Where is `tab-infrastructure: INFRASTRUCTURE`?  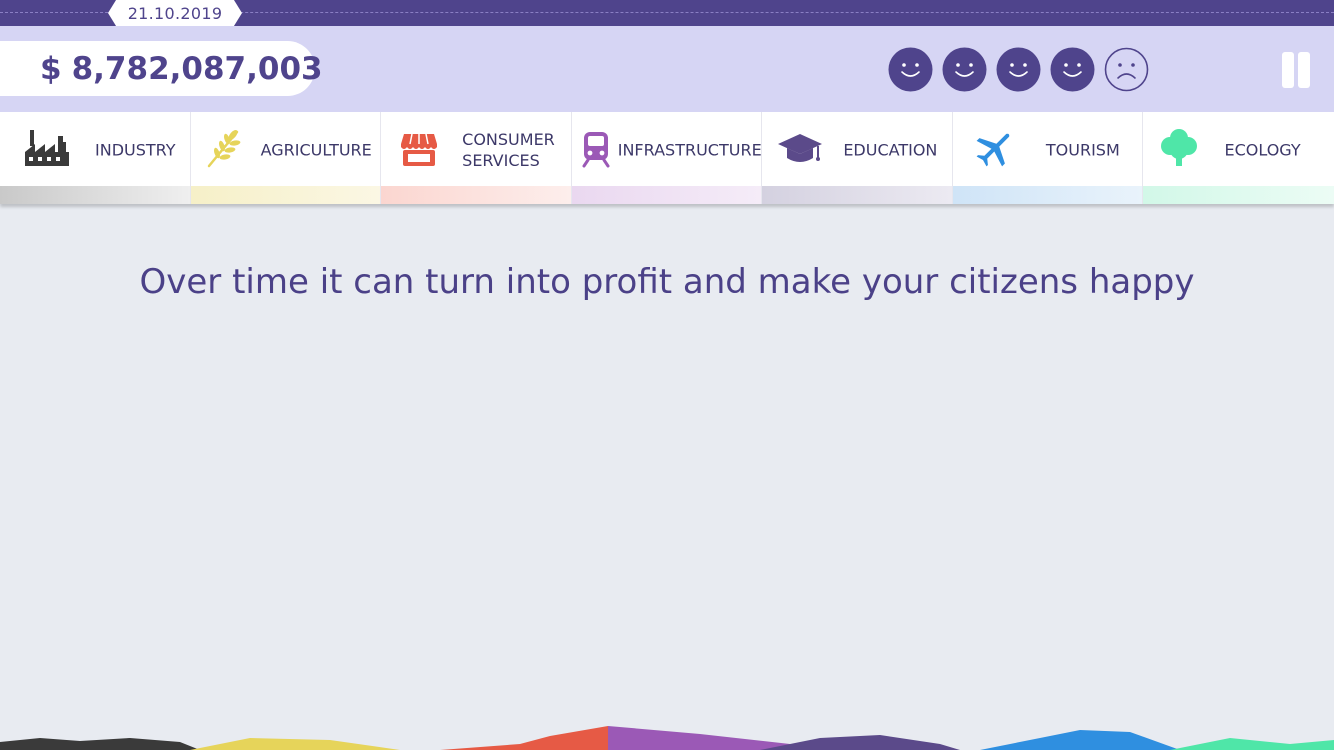 tab-infrastructure: INFRASTRUCTURE is located at coordinates (667, 158).